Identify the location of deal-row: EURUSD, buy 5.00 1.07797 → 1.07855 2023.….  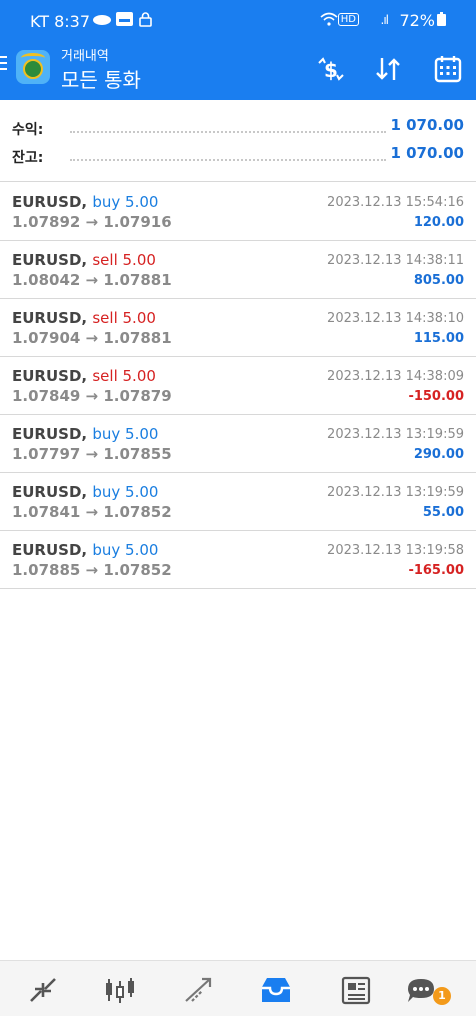
(238, 444).